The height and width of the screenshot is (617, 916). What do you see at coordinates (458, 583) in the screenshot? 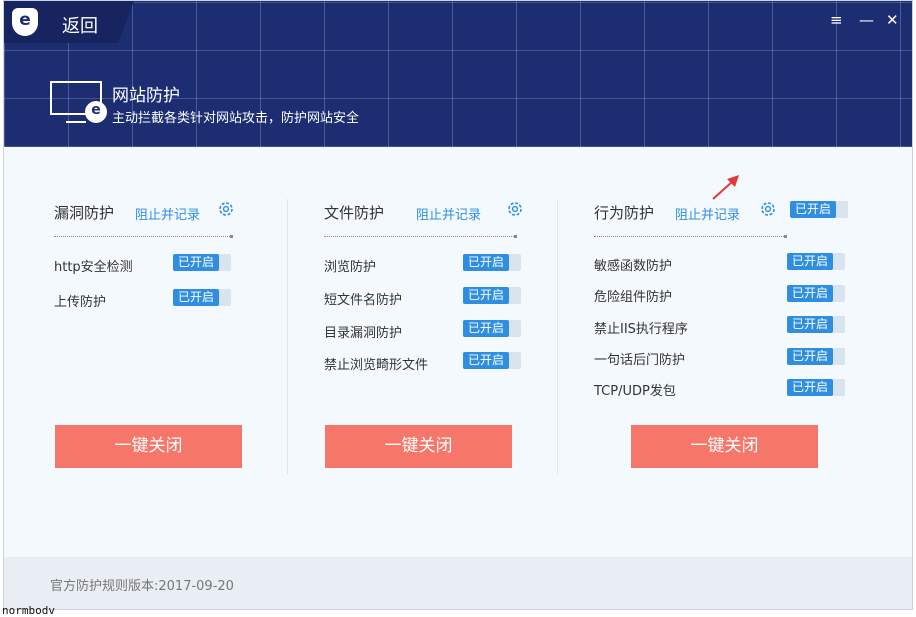
I see `footer-bar: 官方防护规则版本:2017-09-20` at bounding box center [458, 583].